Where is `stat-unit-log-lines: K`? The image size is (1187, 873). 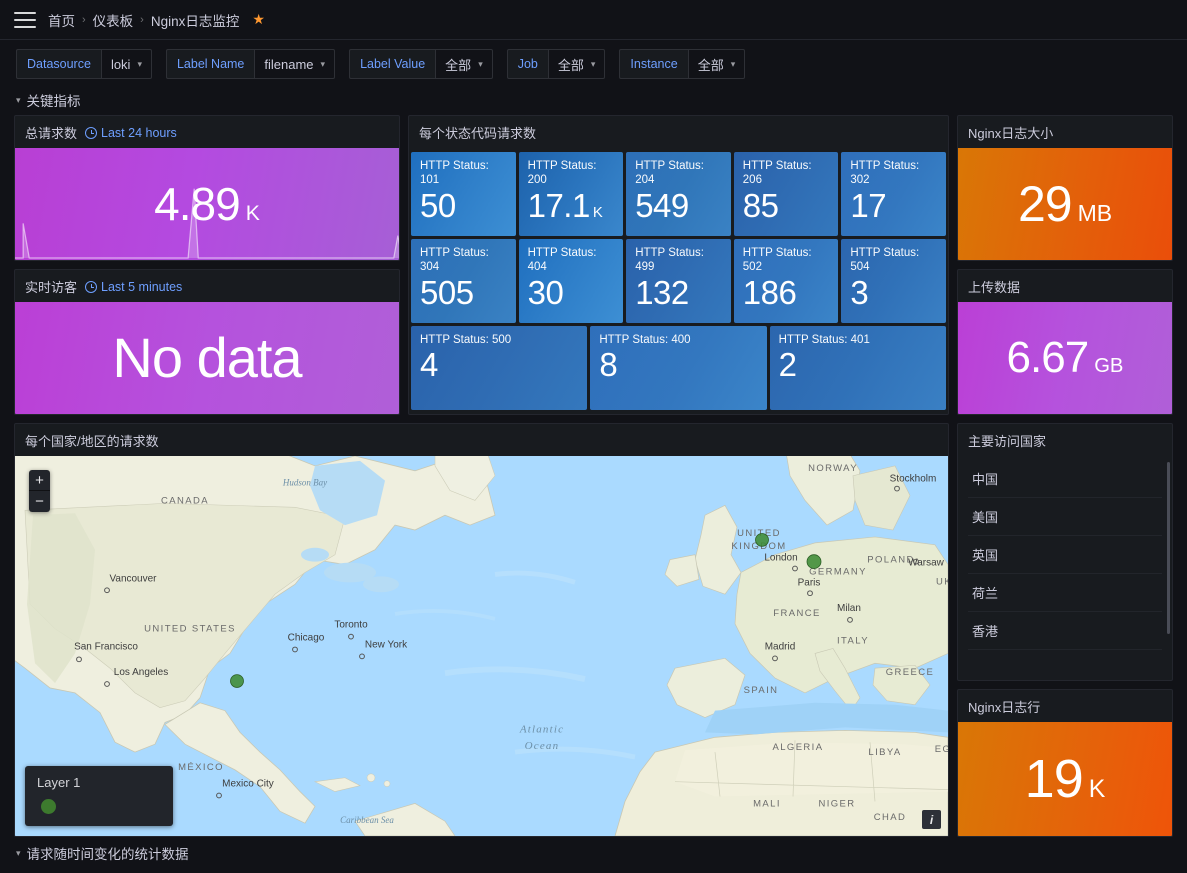
stat-unit-log-lines: K is located at coordinates (1097, 789).